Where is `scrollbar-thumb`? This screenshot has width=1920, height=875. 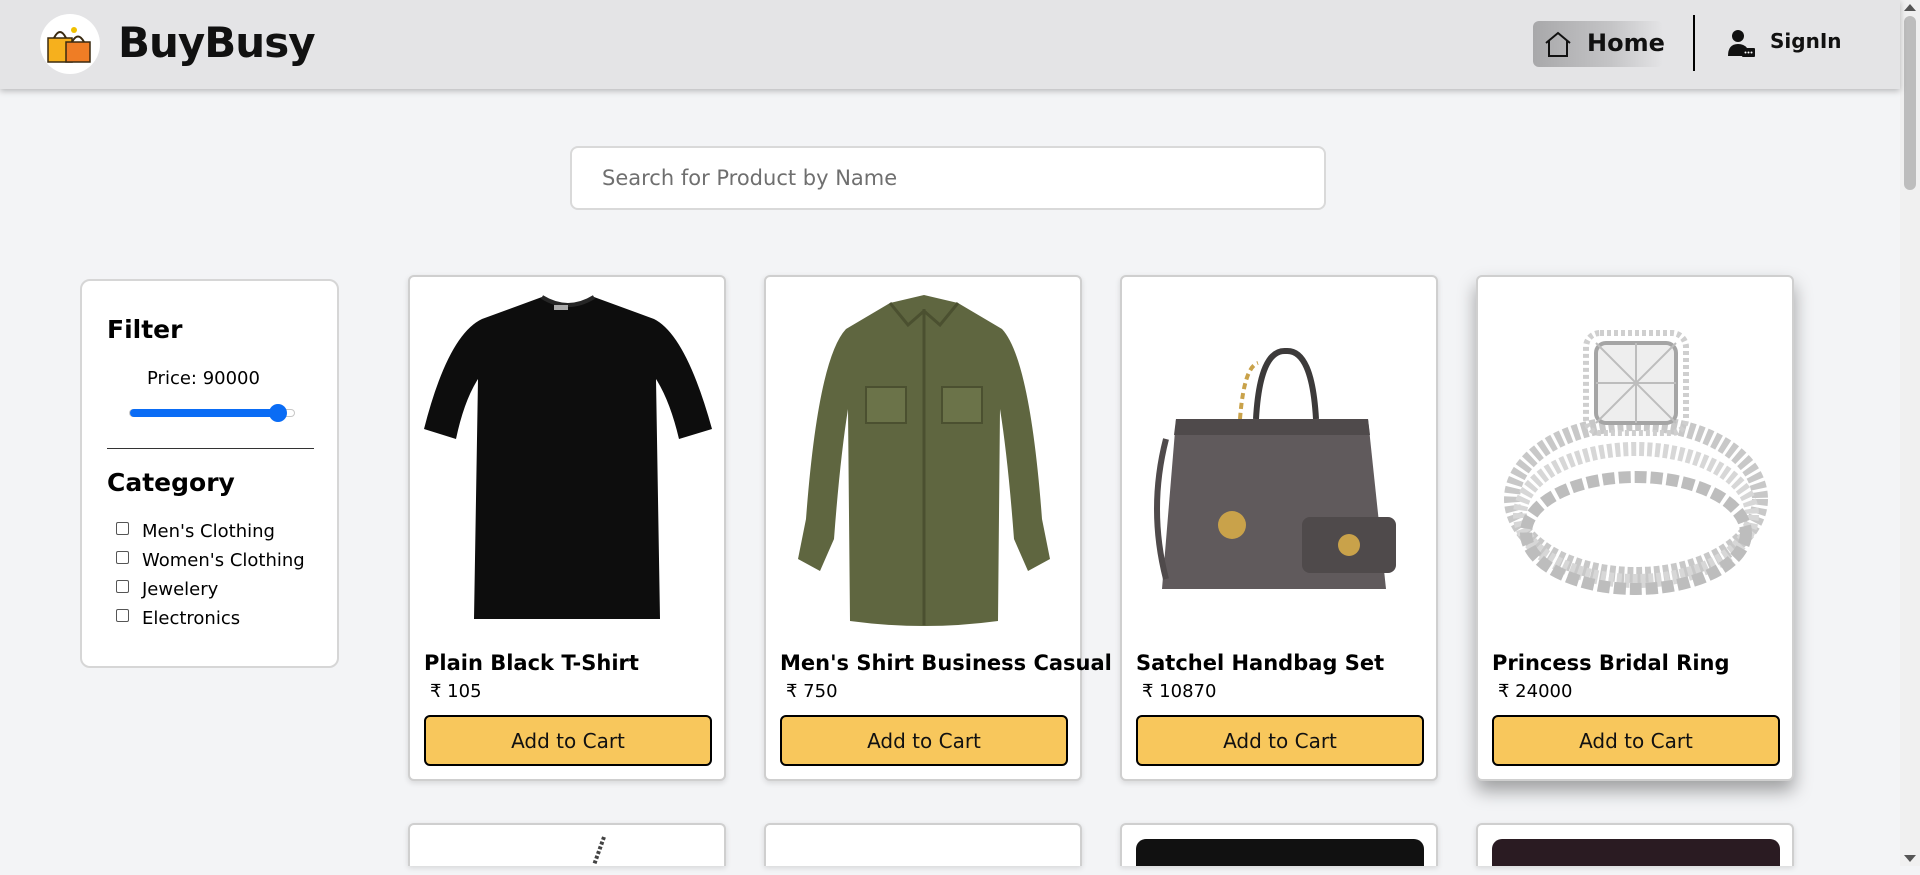 scrollbar-thumb is located at coordinates (1910, 103).